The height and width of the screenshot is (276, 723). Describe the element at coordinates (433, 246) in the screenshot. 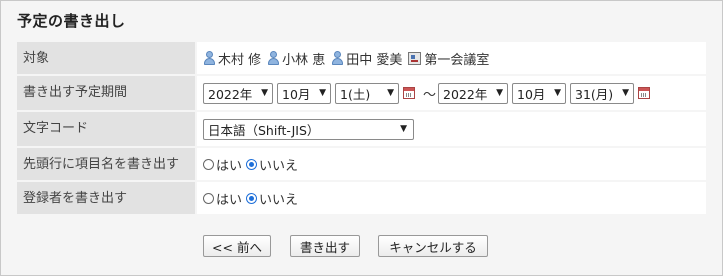

I see `cancel-button: キャンセルする` at that location.